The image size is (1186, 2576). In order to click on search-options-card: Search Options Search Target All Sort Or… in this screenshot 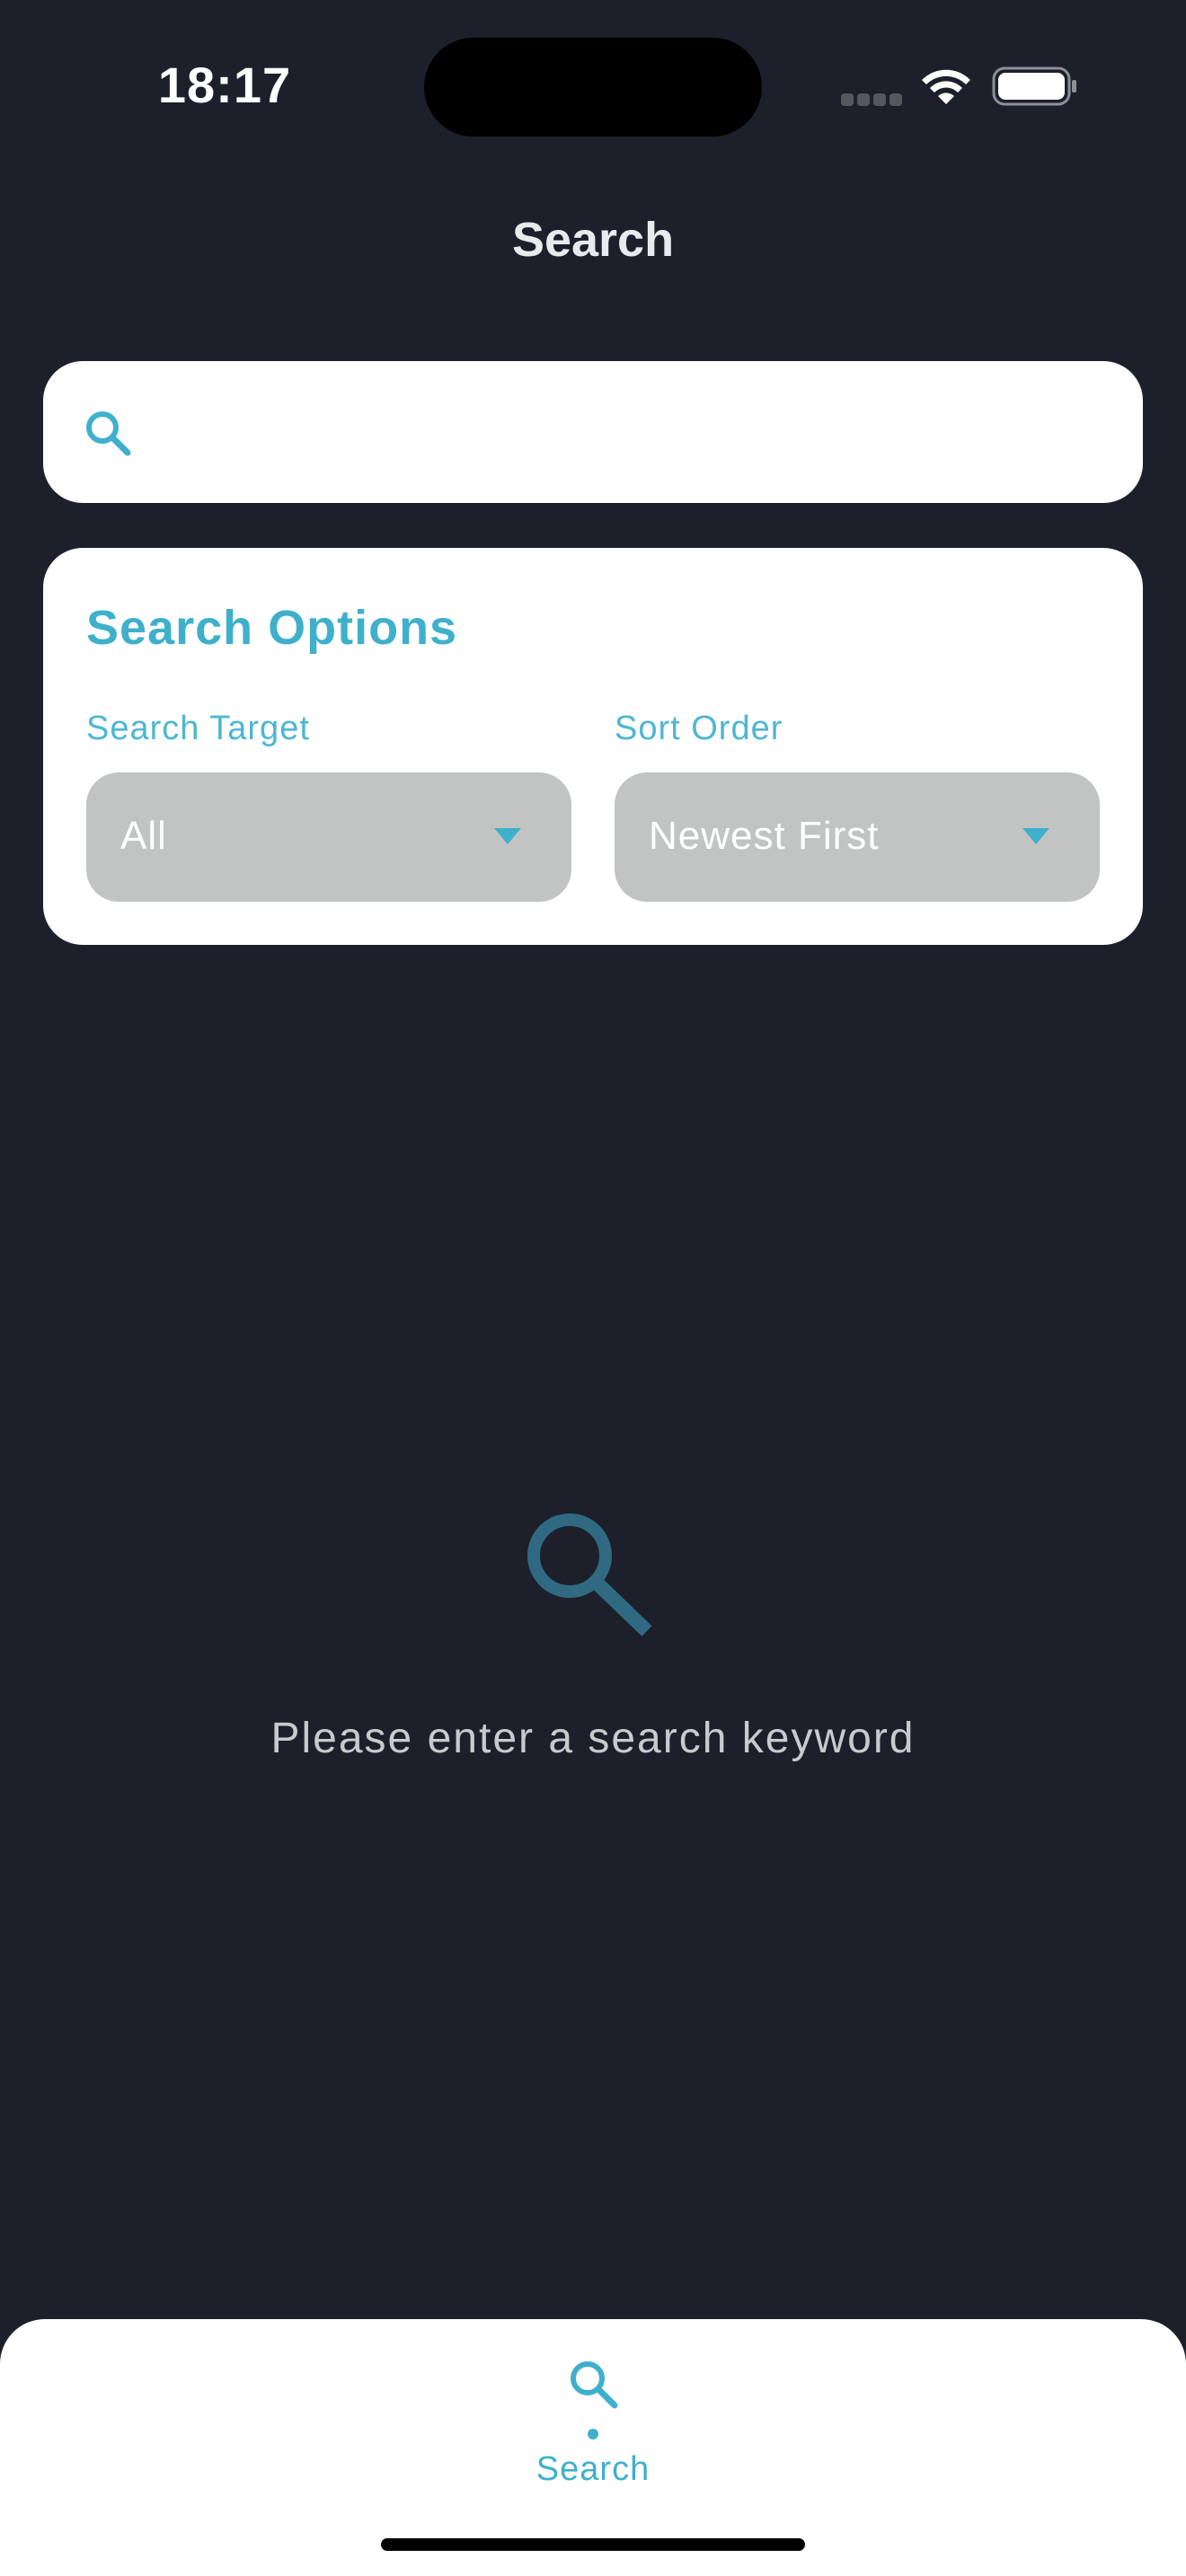, I will do `click(593, 746)`.